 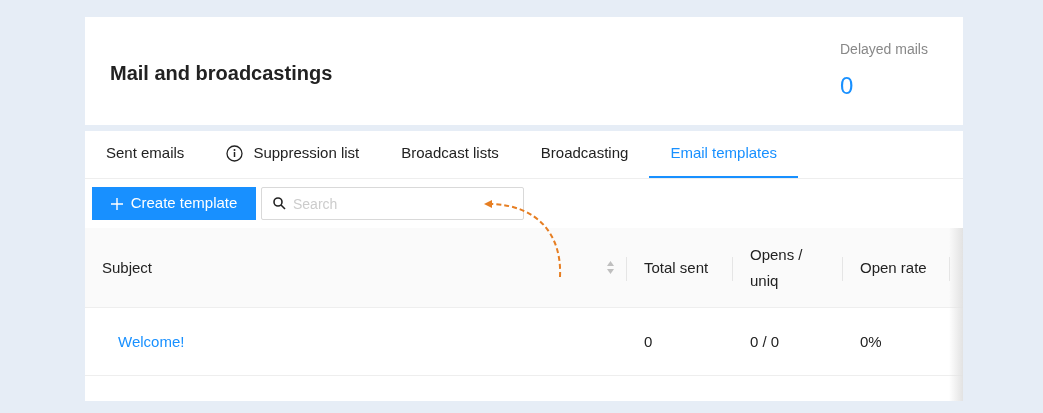 What do you see at coordinates (279, 203) in the screenshot?
I see `search-icon` at bounding box center [279, 203].